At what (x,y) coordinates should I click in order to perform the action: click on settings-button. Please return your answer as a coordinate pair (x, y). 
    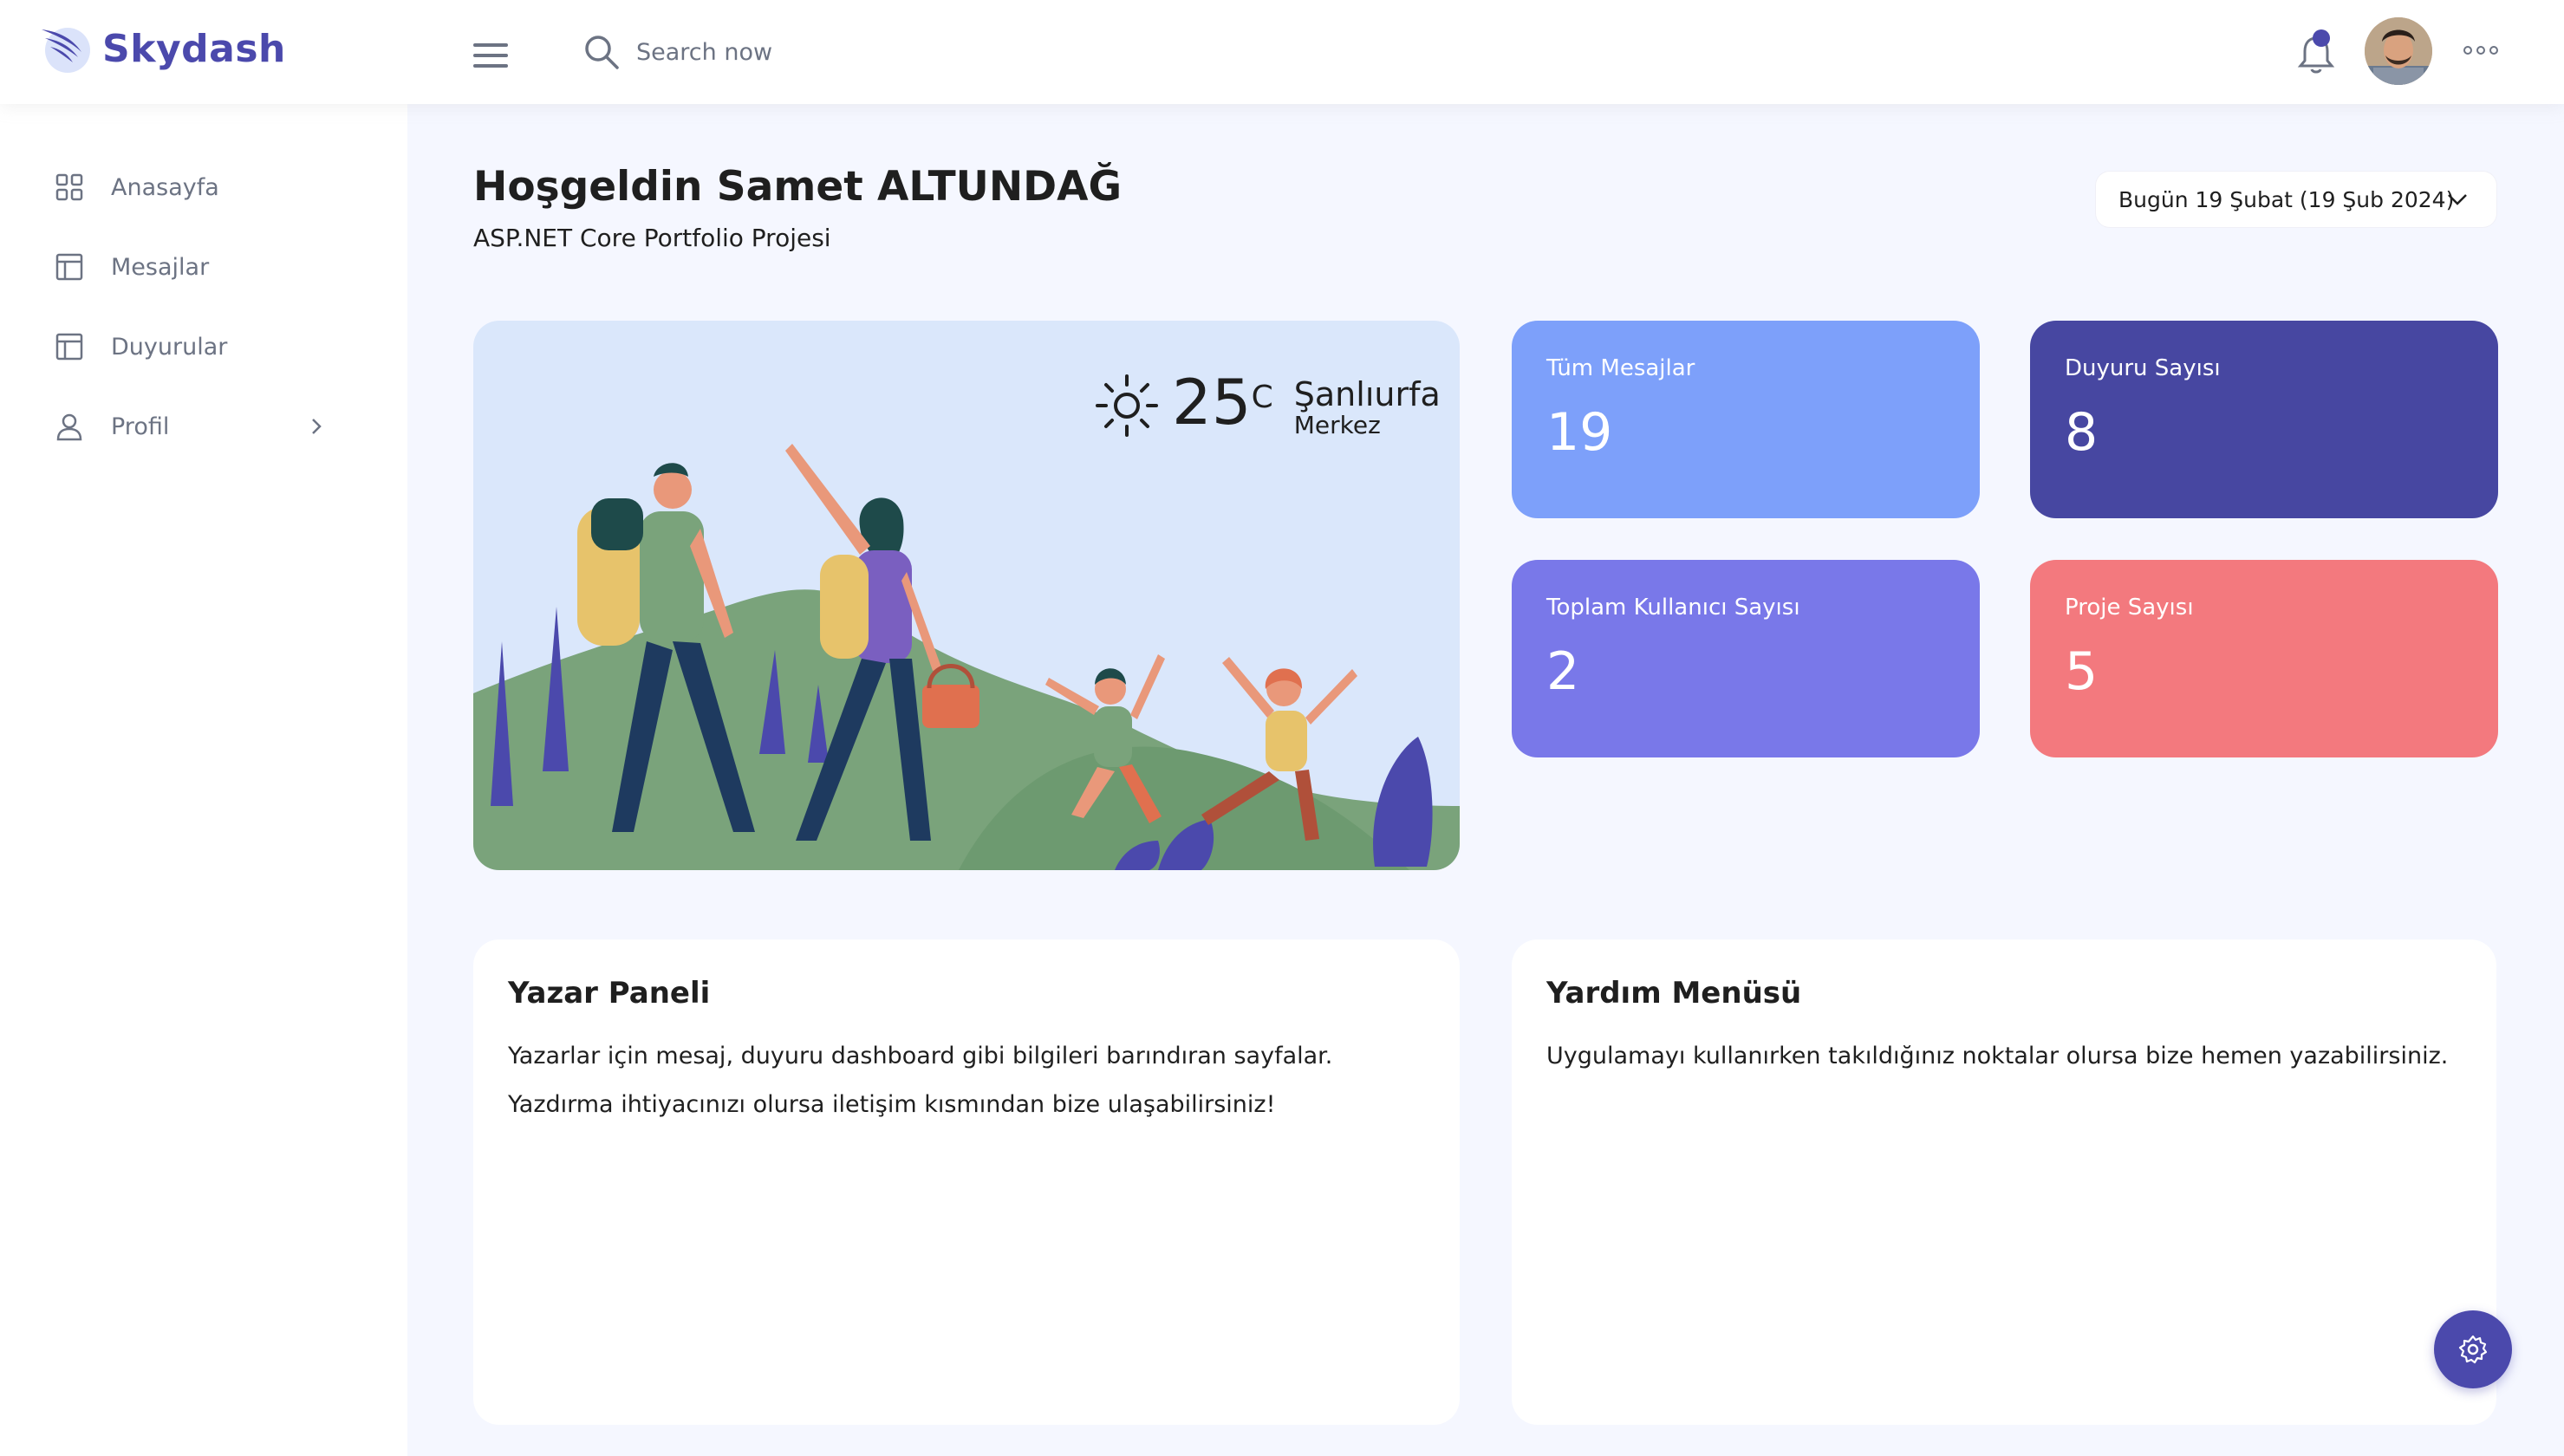
    Looking at the image, I should click on (2473, 1349).